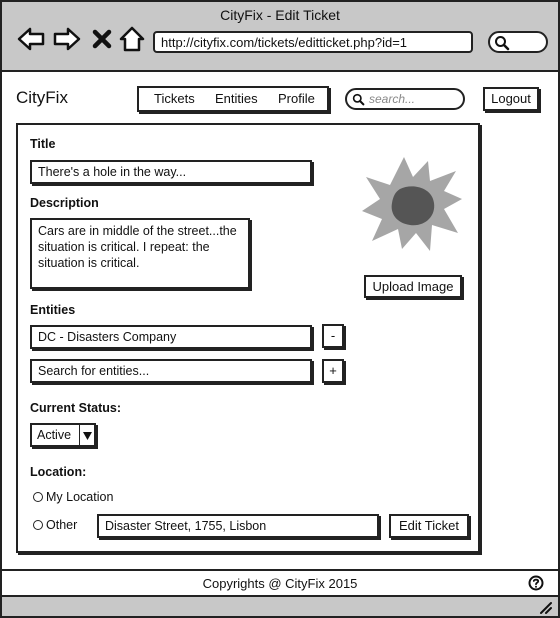  Describe the element at coordinates (38, 497) in the screenshot. I see `my-location-radio` at that location.